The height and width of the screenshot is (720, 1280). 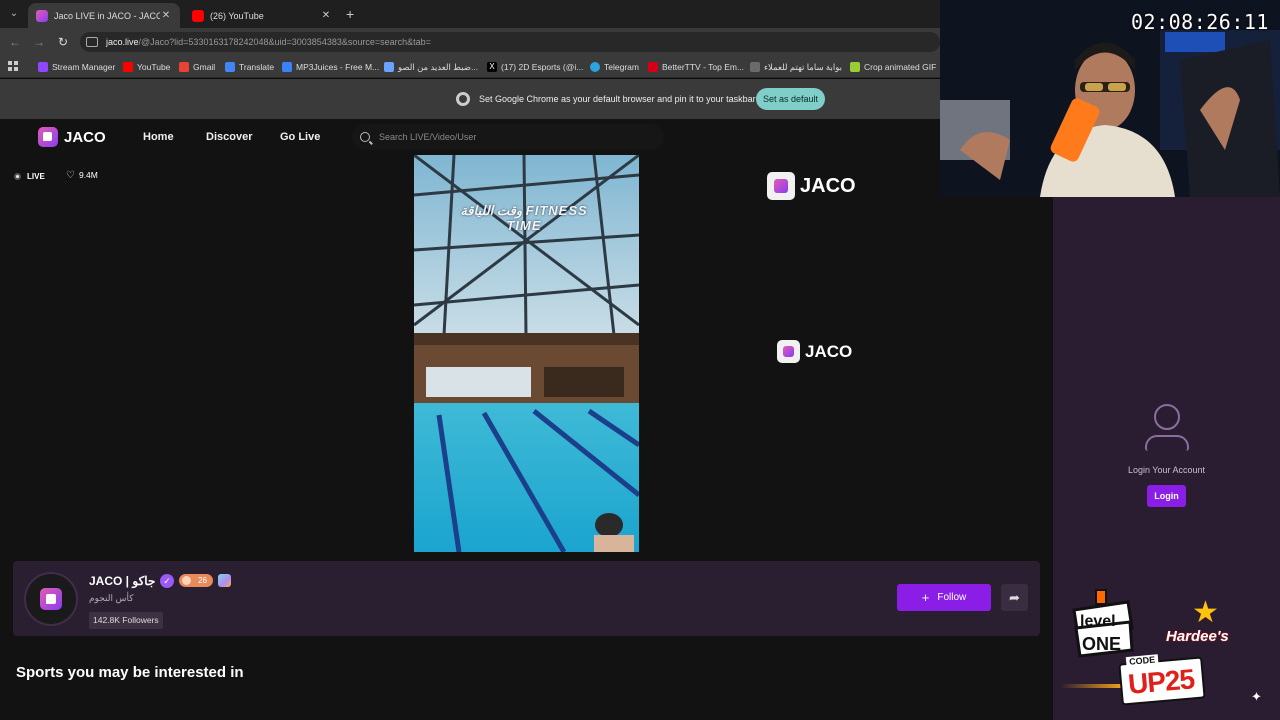 I want to click on search-input, so click(x=509, y=137).